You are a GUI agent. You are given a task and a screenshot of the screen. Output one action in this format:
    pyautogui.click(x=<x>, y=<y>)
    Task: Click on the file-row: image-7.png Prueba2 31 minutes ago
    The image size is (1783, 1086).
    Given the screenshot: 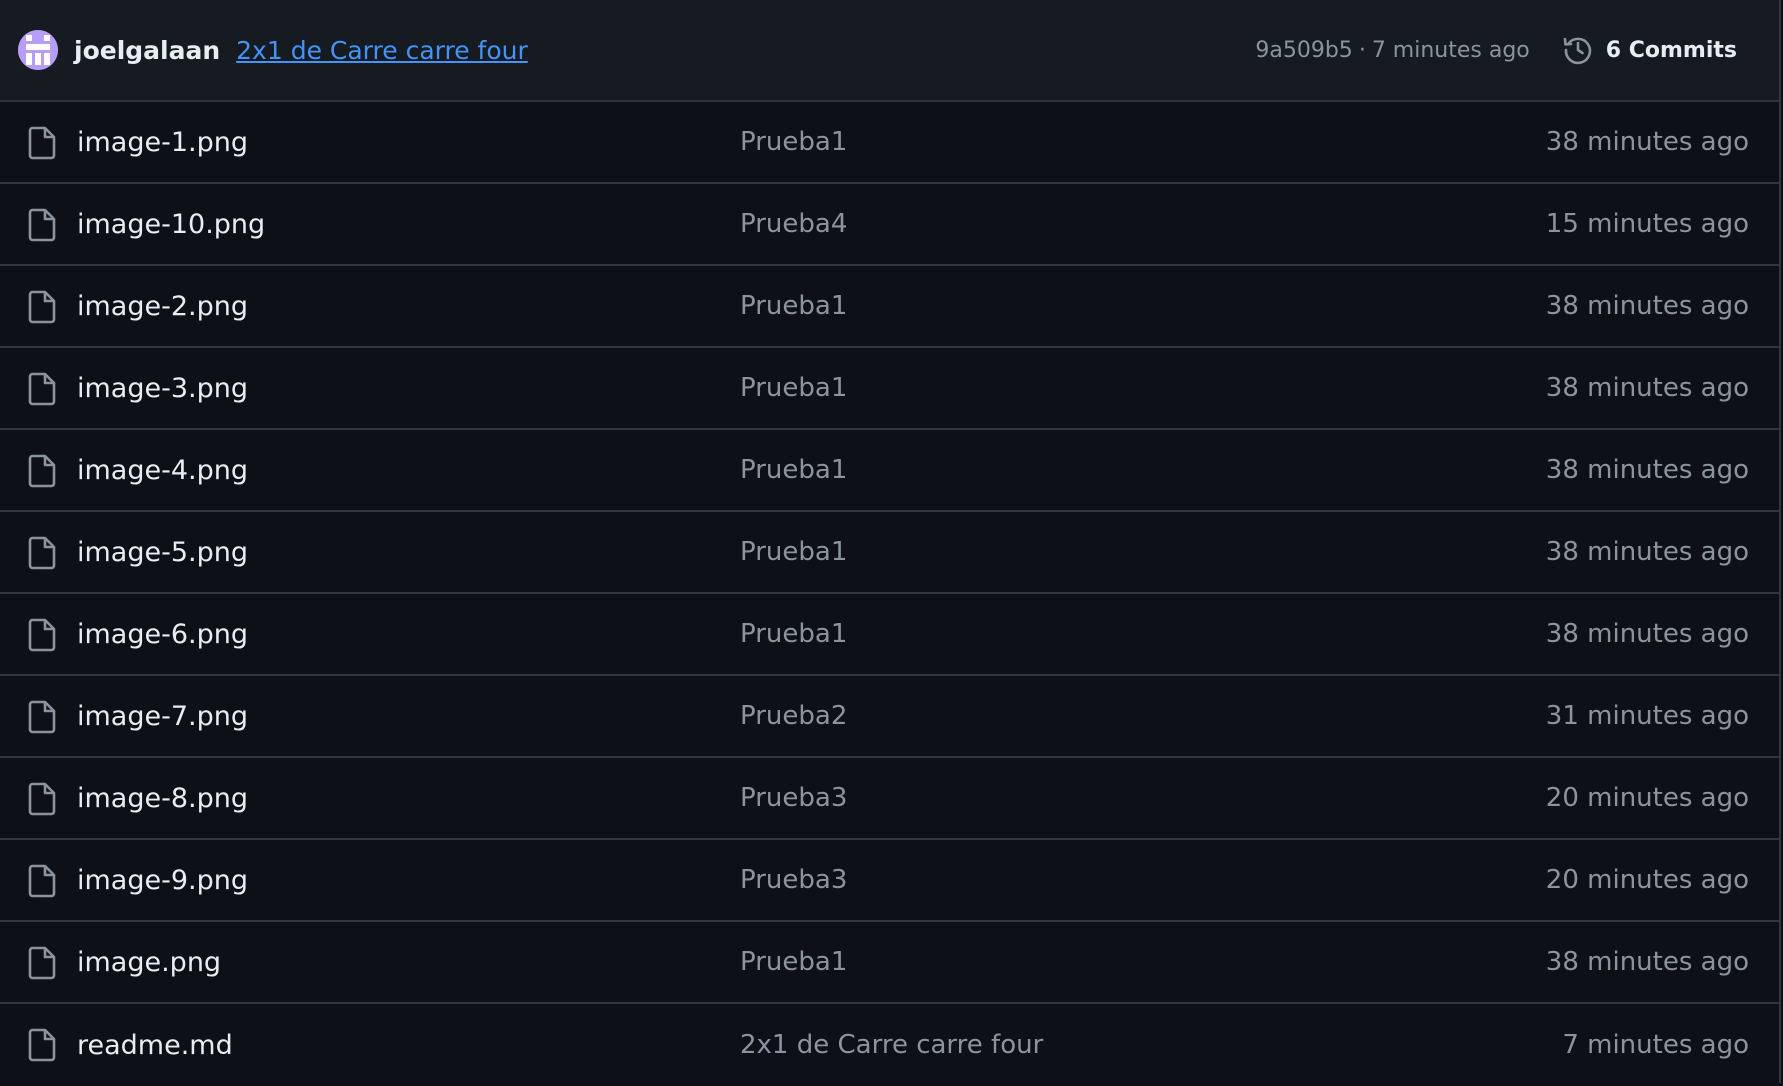 What is the action you would take?
    pyautogui.click(x=889, y=717)
    